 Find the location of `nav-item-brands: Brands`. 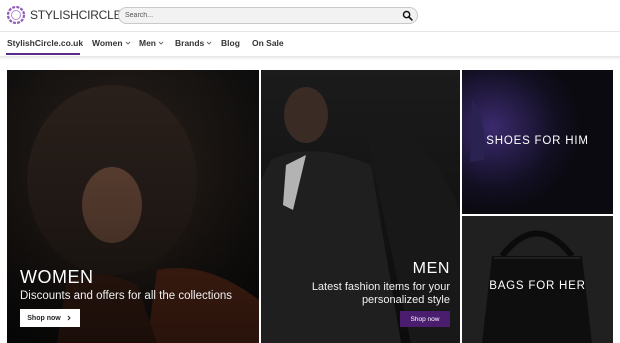

nav-item-brands: Brands is located at coordinates (193, 43).